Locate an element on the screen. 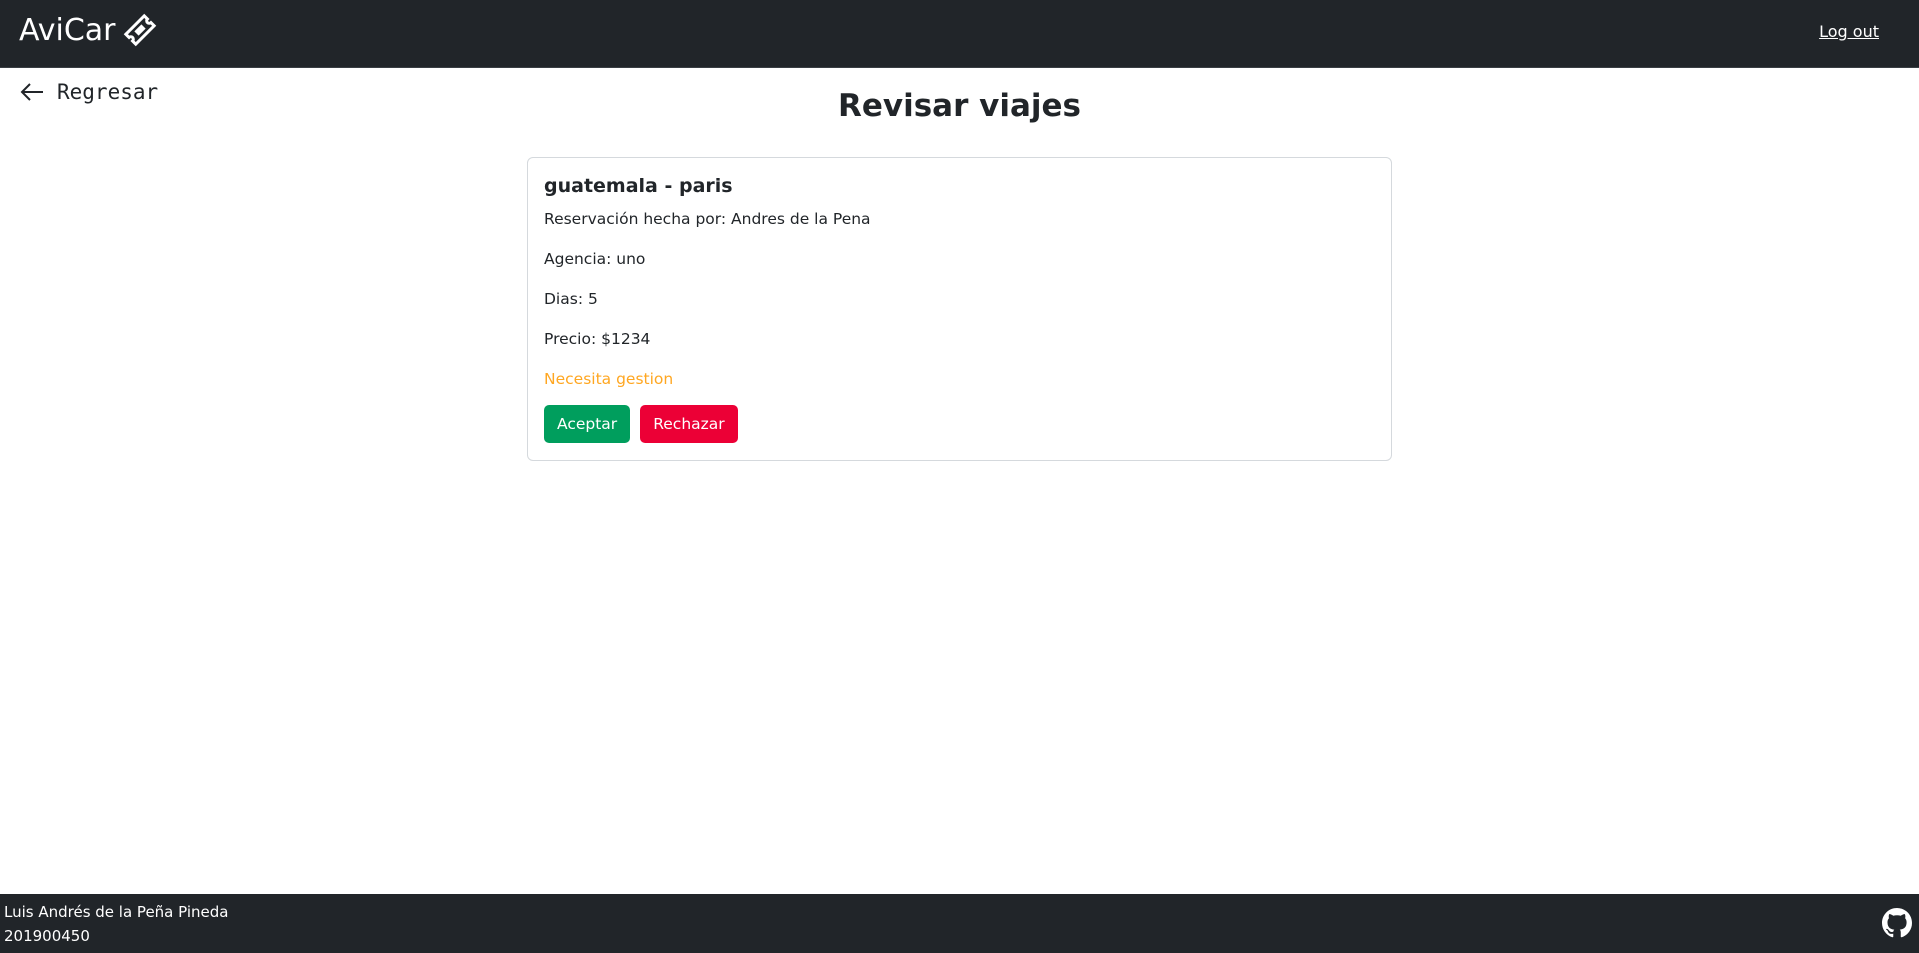  github-icon is located at coordinates (1897, 923).